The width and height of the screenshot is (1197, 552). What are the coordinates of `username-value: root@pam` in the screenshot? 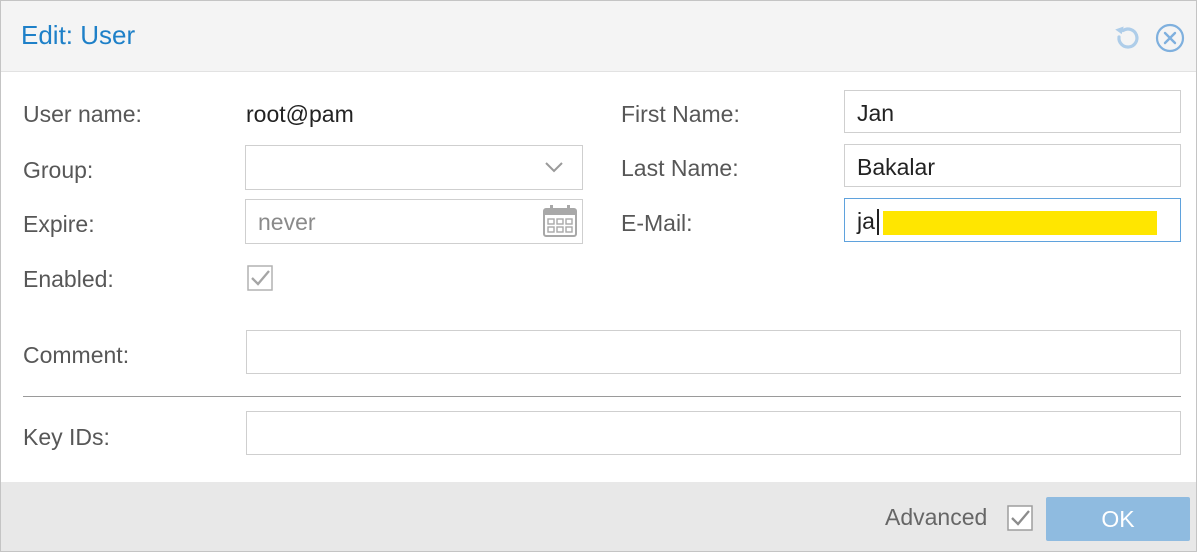 It's located at (300, 114).